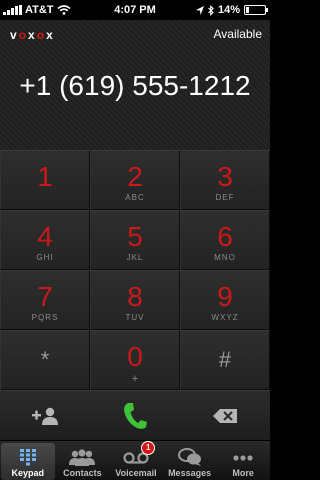  I want to click on key-0: 0 +, so click(135, 360).